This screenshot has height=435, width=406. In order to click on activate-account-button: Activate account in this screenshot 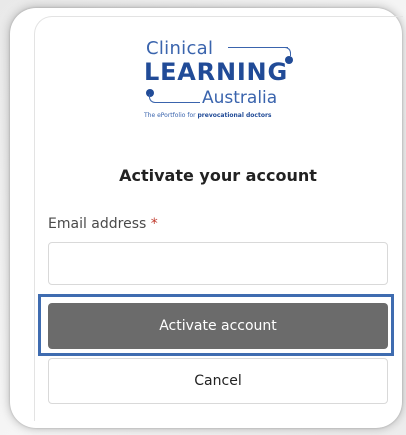, I will do `click(218, 326)`.